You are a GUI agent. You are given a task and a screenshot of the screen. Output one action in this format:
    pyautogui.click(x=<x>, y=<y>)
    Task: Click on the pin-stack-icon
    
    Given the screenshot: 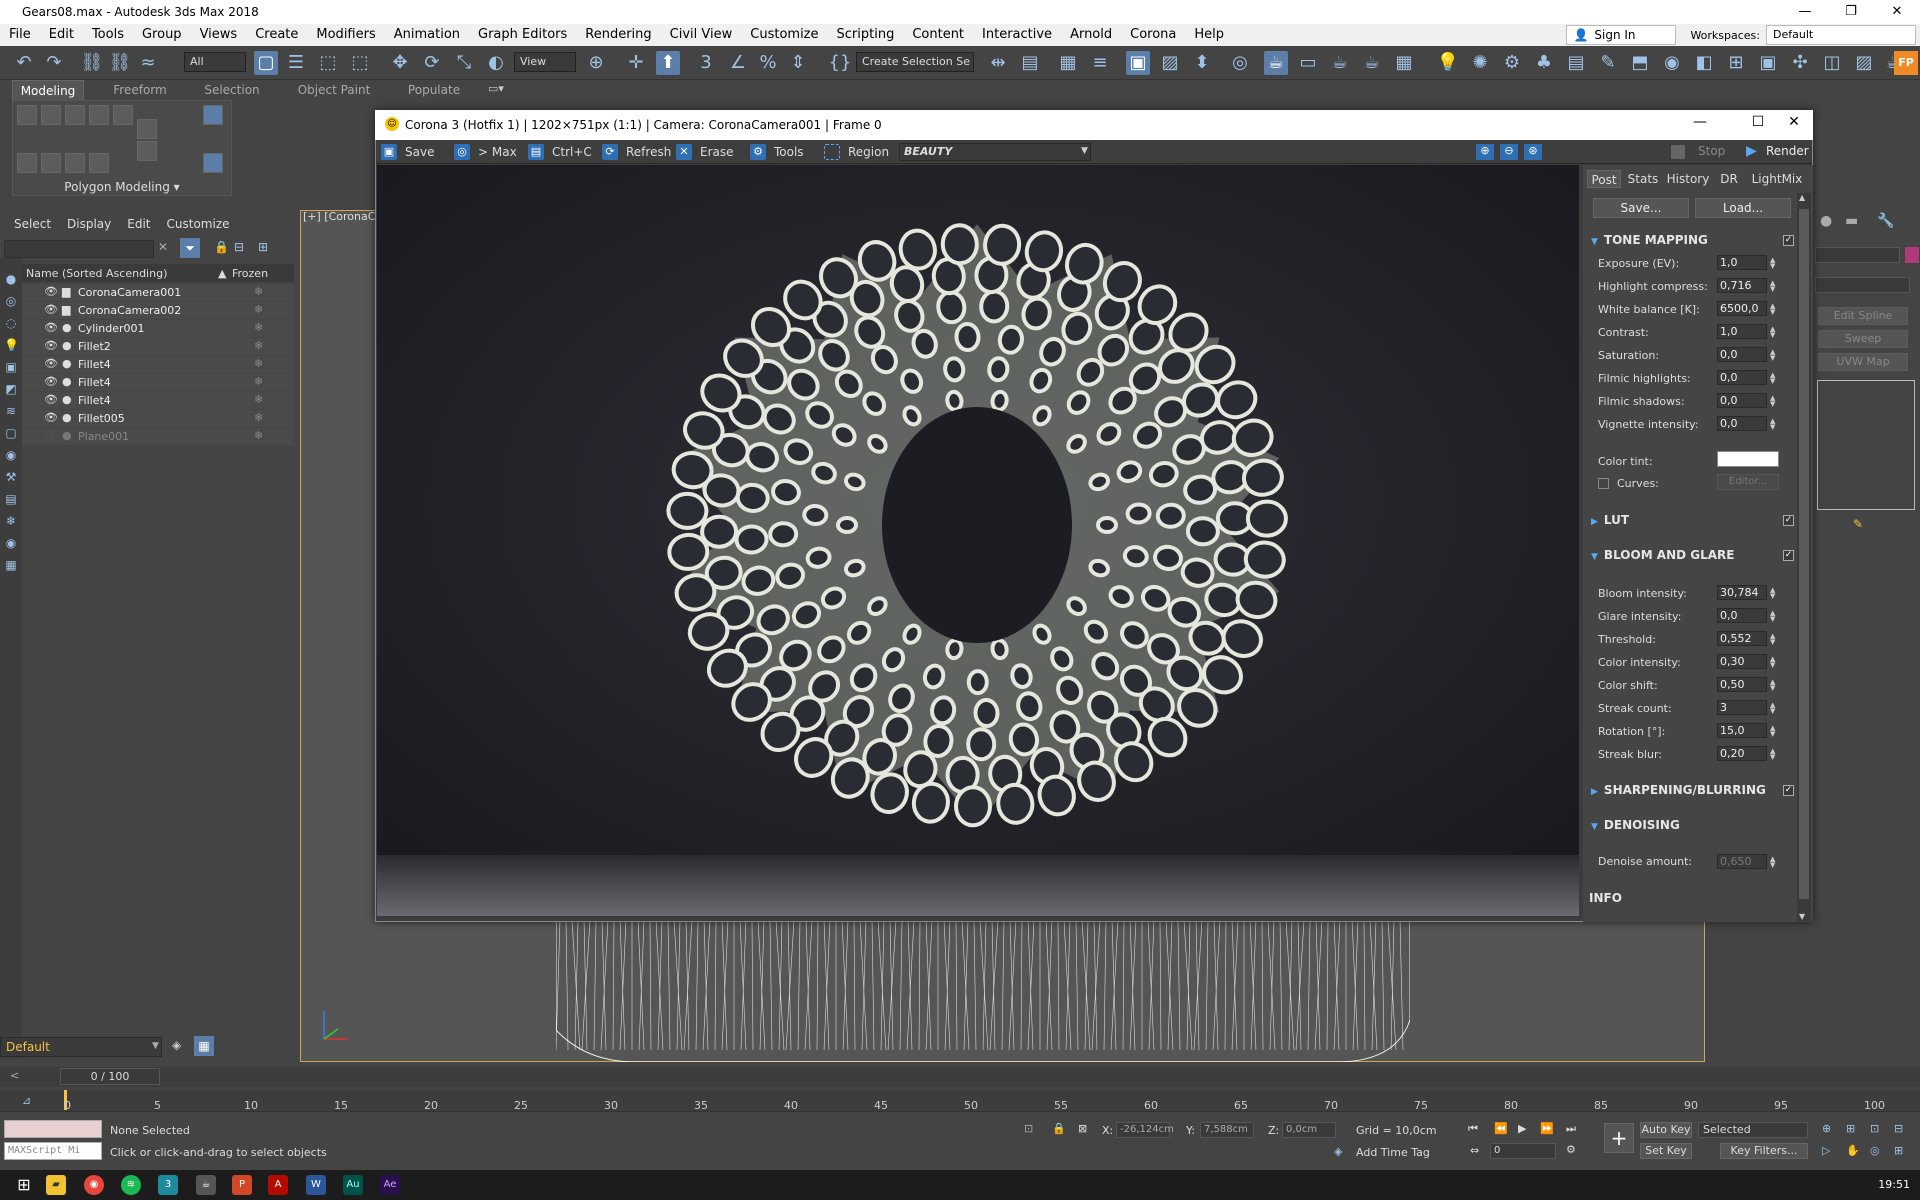 What is the action you would take?
    pyautogui.click(x=147, y=129)
    